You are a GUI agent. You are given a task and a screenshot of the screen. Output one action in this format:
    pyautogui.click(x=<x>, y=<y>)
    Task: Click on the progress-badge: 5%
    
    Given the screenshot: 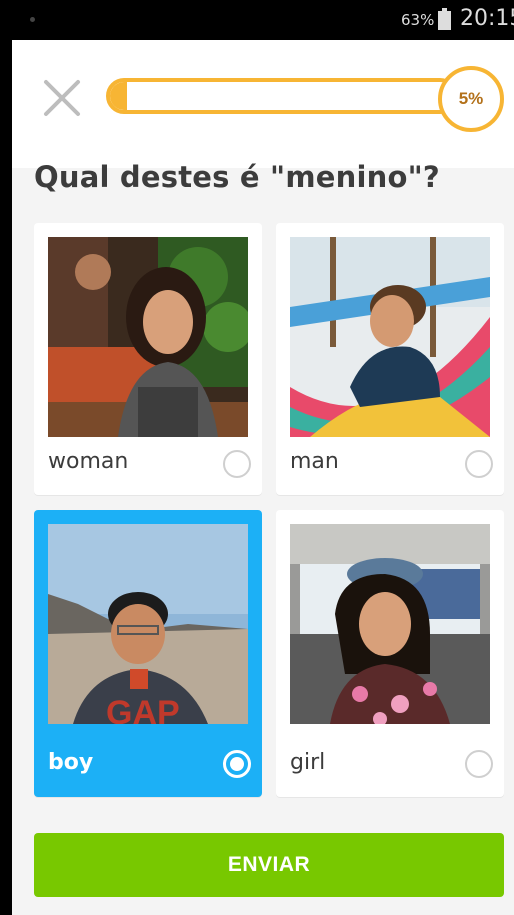 What is the action you would take?
    pyautogui.click(x=471, y=99)
    